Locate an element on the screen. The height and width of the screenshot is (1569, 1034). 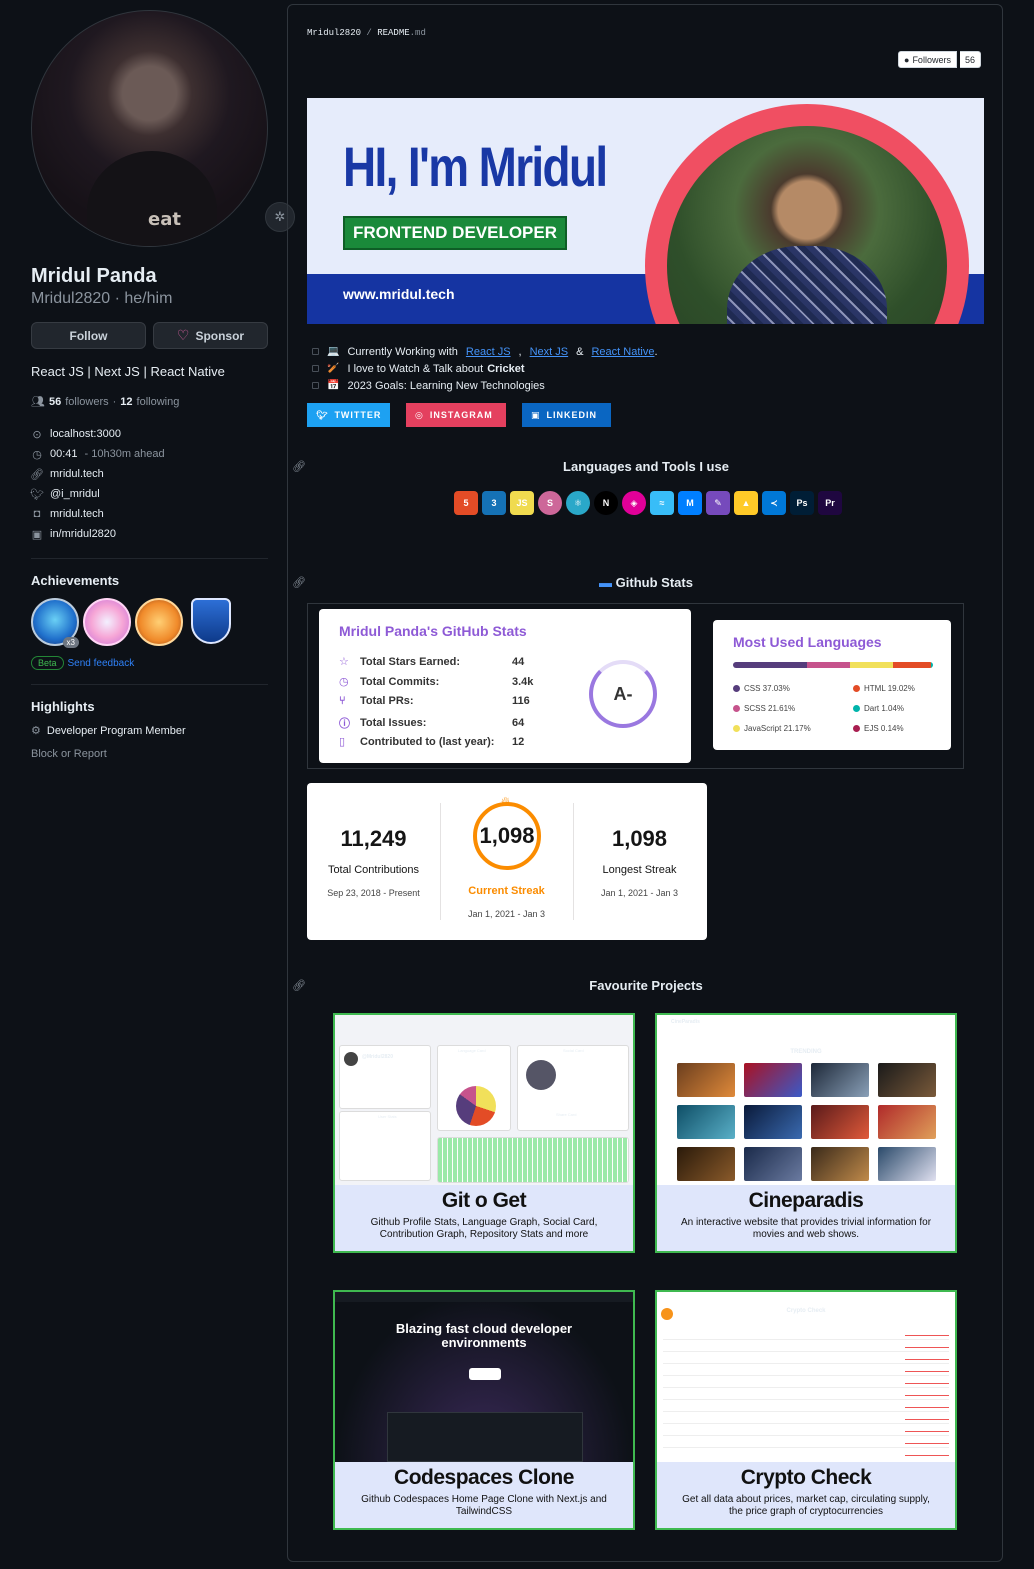
followers-count: 56 is located at coordinates (55, 402).